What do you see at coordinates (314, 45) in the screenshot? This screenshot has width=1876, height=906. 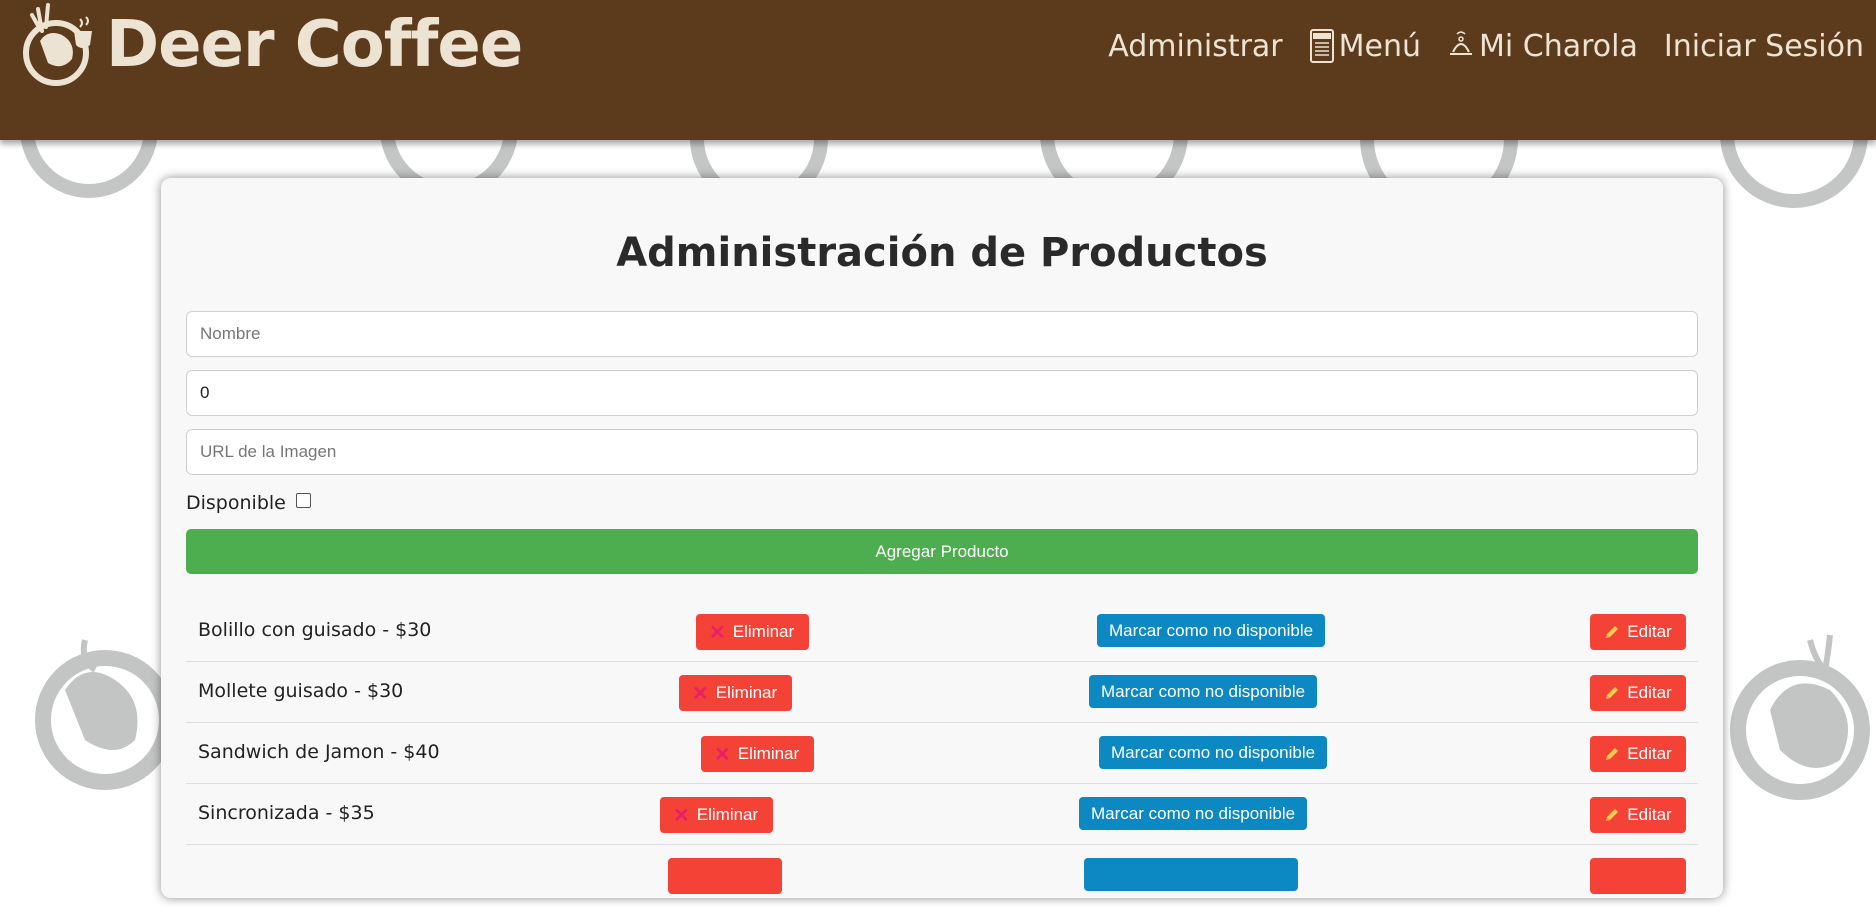 I see `brand-name: Deer Coffee` at bounding box center [314, 45].